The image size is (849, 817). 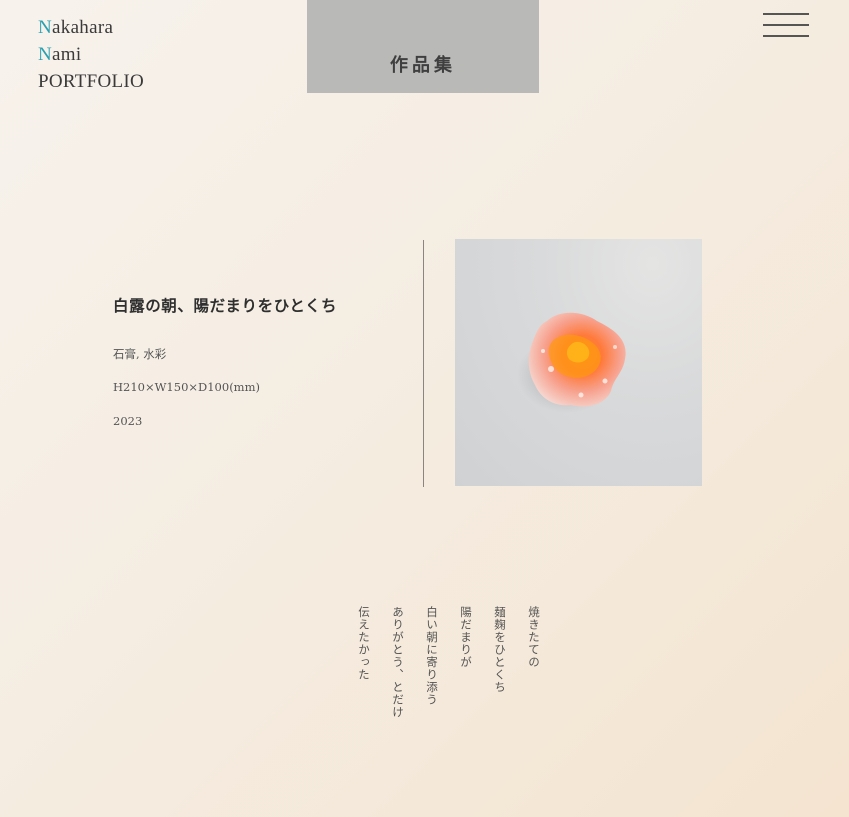 What do you see at coordinates (571, 362) in the screenshot?
I see `sculpture-illustration` at bounding box center [571, 362].